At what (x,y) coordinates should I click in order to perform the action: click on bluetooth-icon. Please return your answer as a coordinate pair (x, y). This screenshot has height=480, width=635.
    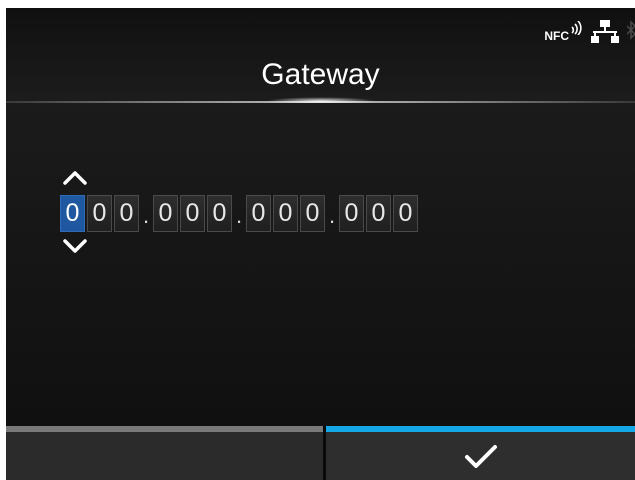
    Looking at the image, I should click on (631, 30).